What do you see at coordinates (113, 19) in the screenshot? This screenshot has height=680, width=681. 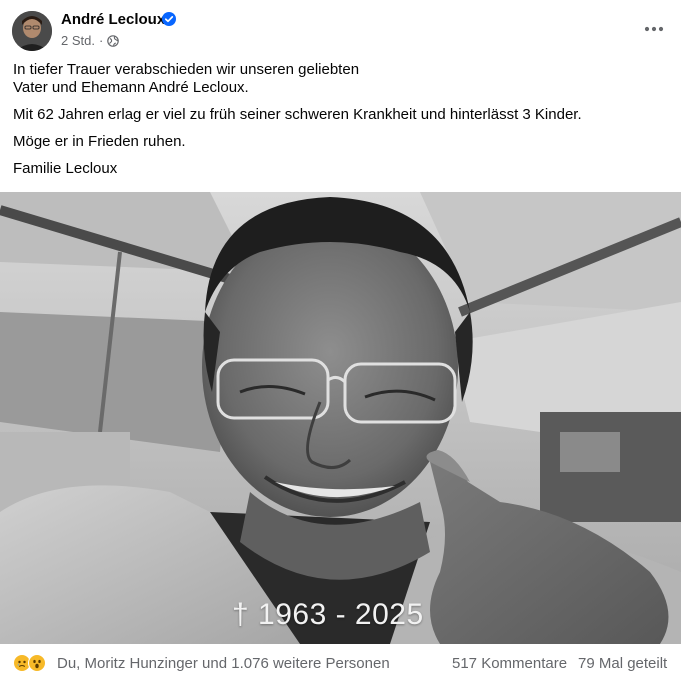 I see `author-name: André Lecloux` at bounding box center [113, 19].